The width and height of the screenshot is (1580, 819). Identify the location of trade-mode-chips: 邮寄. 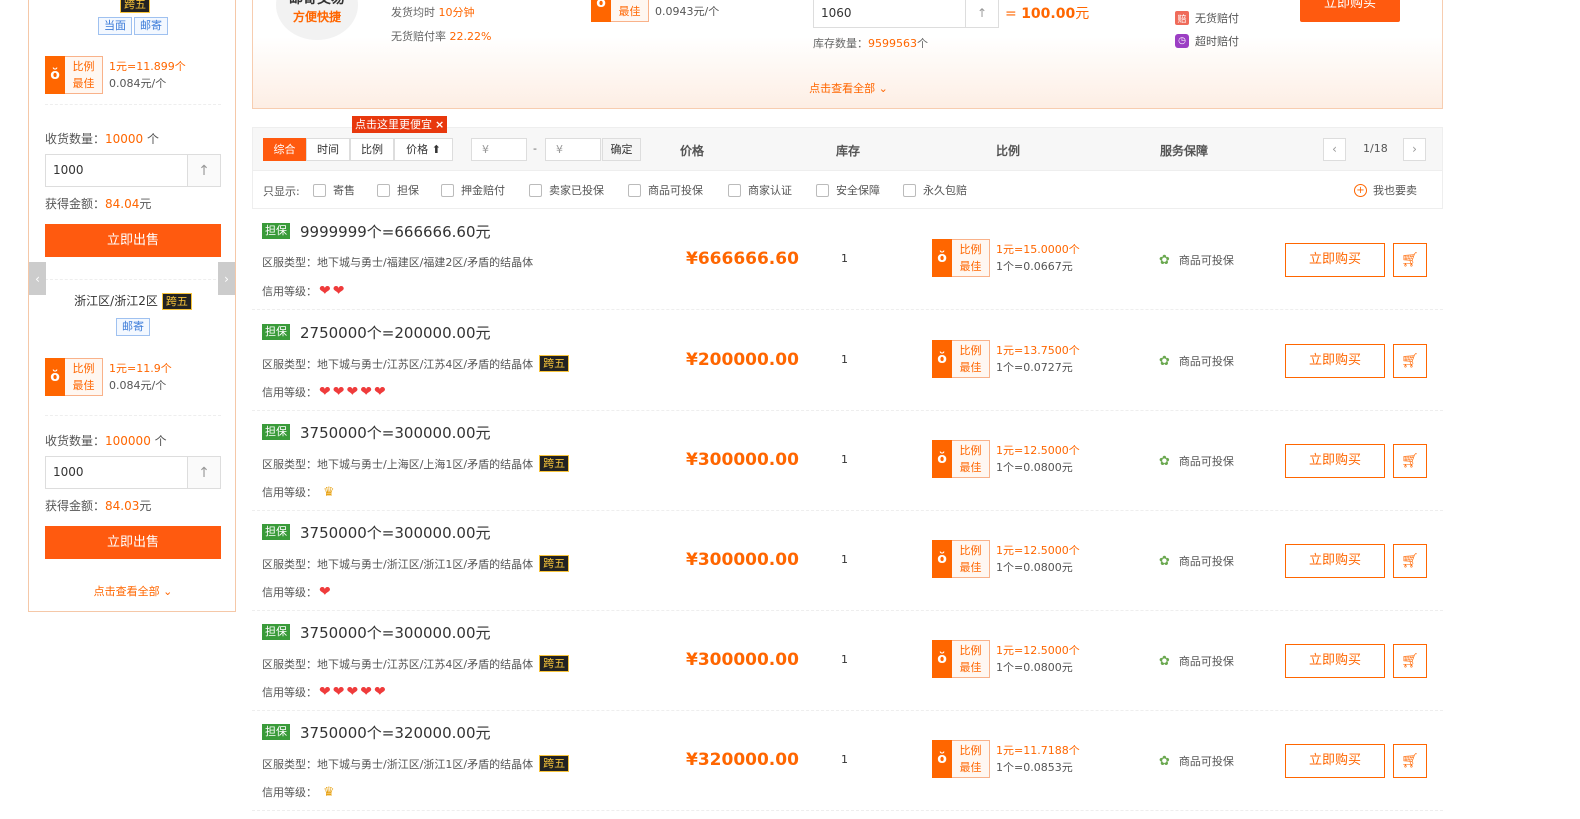
(133, 327).